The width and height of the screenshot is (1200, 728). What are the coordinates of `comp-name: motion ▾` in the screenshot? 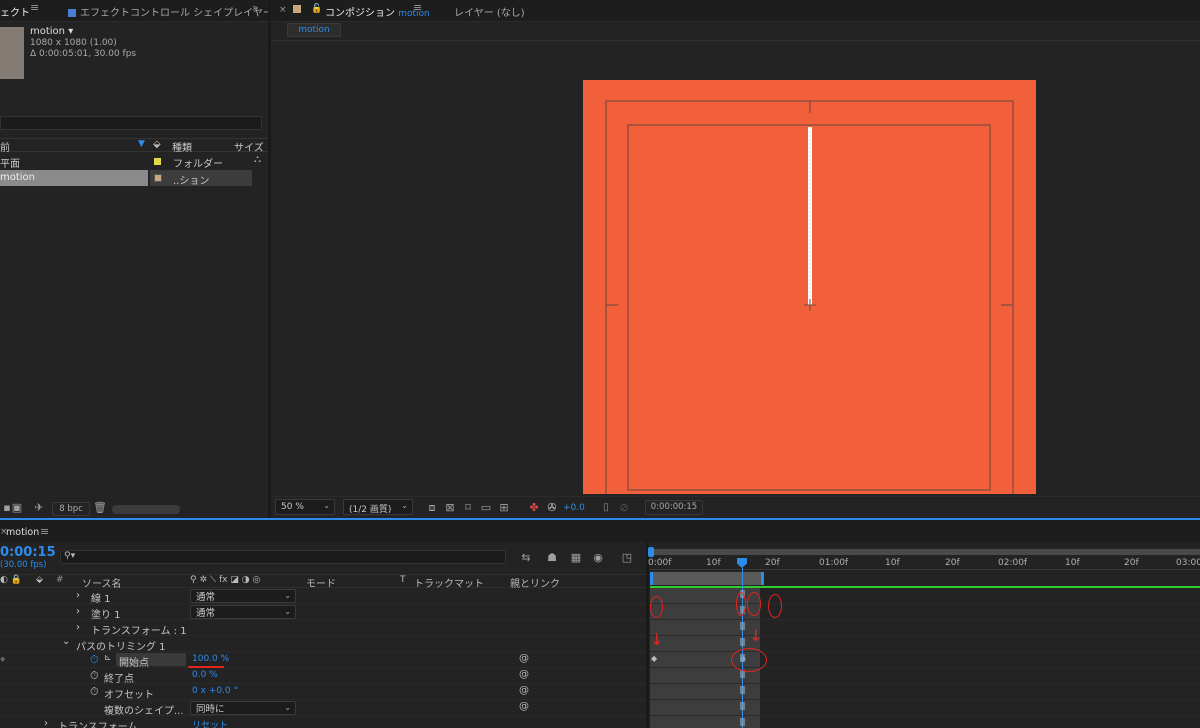 It's located at (51, 31).